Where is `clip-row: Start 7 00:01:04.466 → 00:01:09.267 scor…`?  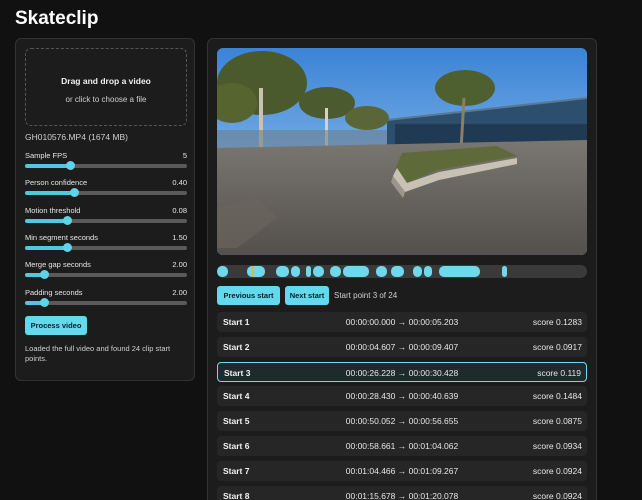
clip-row: Start 7 00:01:04.466 → 00:01:09.267 scor… is located at coordinates (402, 470).